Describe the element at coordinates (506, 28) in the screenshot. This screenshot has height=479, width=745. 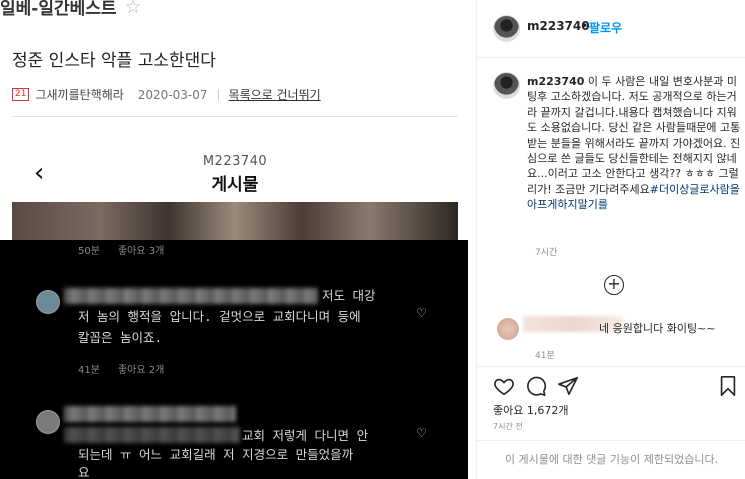
I see `avatar` at that location.